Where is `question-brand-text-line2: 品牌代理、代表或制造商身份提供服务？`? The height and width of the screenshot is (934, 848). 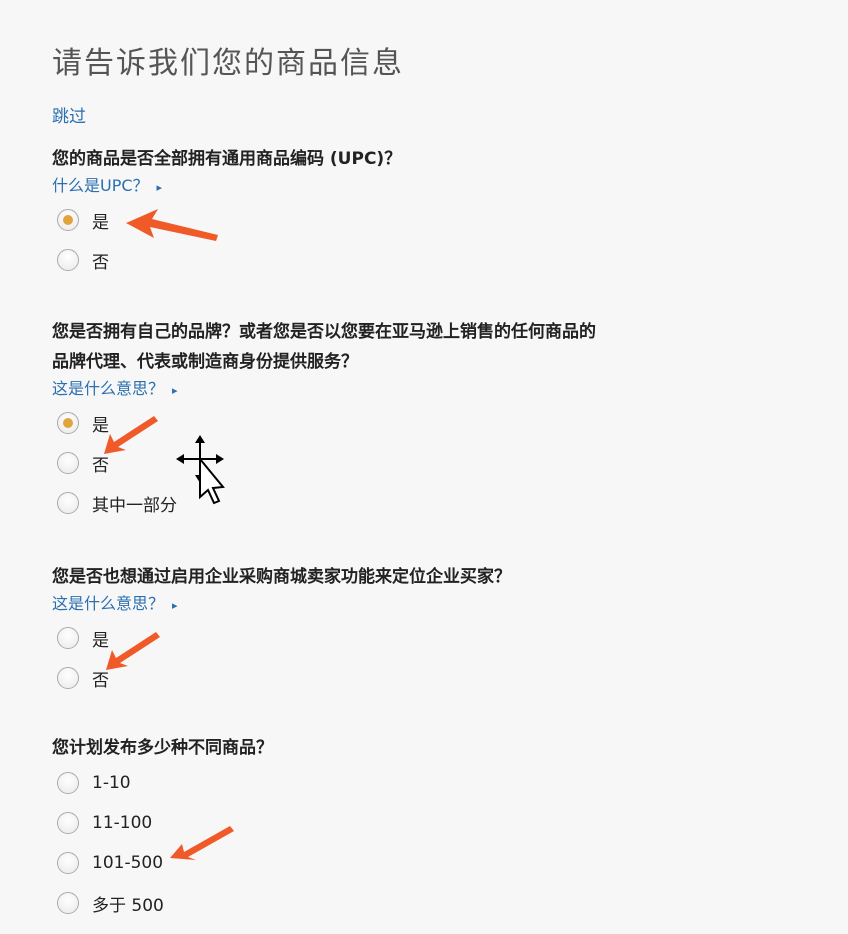
question-brand-text-line2: 品牌代理、代表或制造商身份提供服务？ is located at coordinates (205, 362).